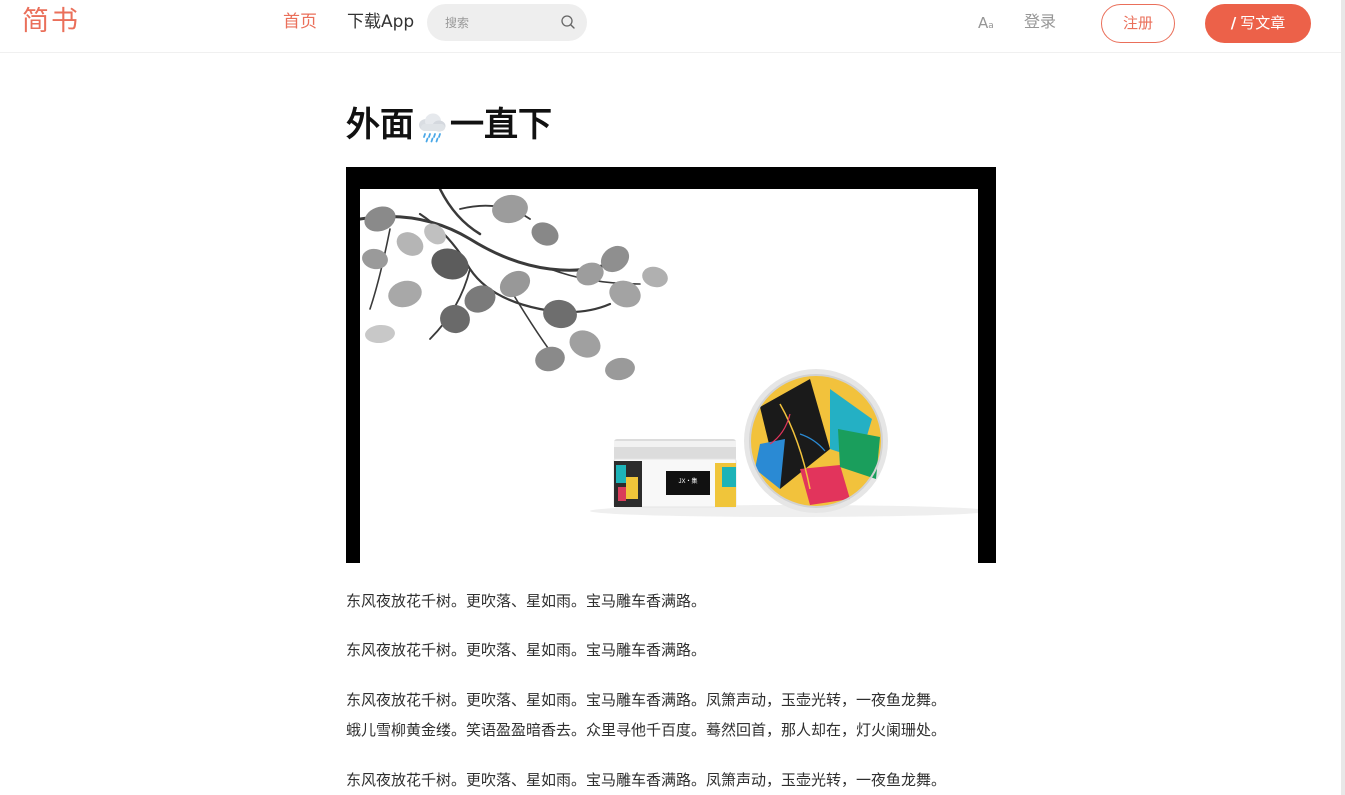 This screenshot has width=1345, height=795. I want to click on rain-cloud-icon, so click(432, 127).